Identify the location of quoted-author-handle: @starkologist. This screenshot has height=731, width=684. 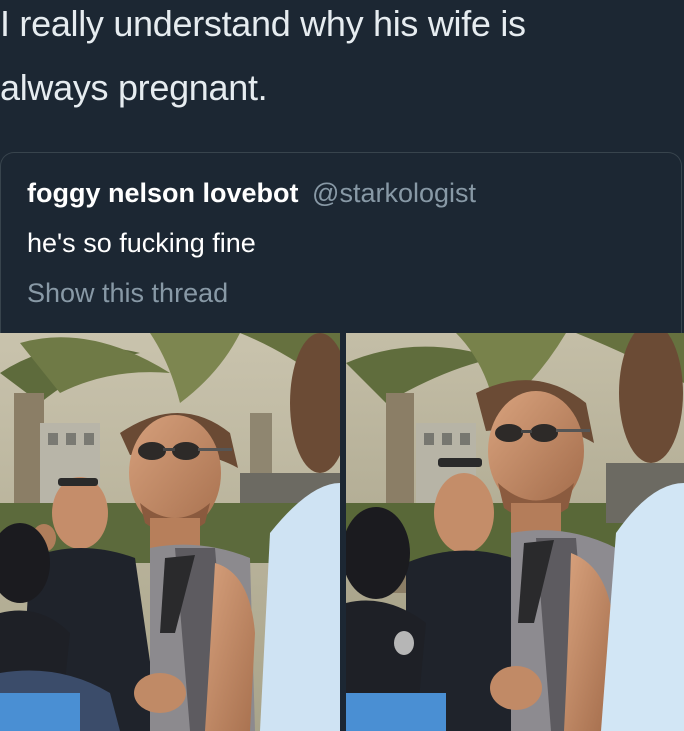
(394, 193).